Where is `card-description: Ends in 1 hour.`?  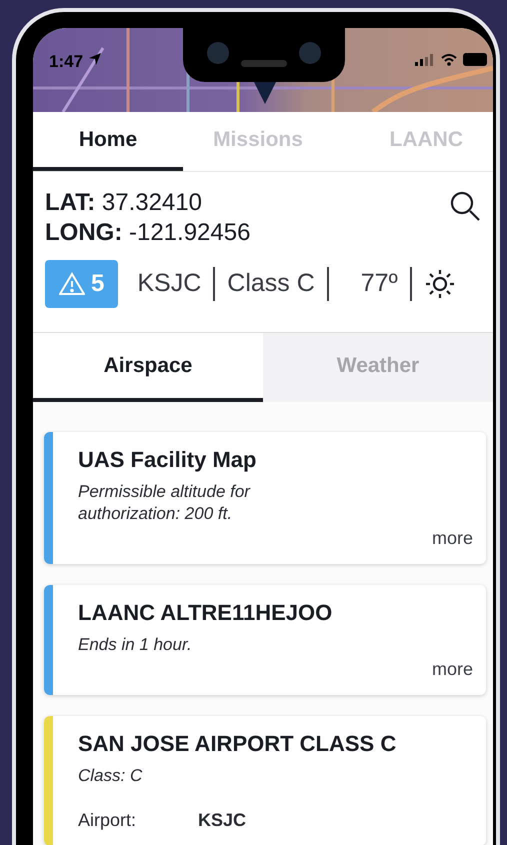
card-description: Ends in 1 hour. is located at coordinates (135, 645).